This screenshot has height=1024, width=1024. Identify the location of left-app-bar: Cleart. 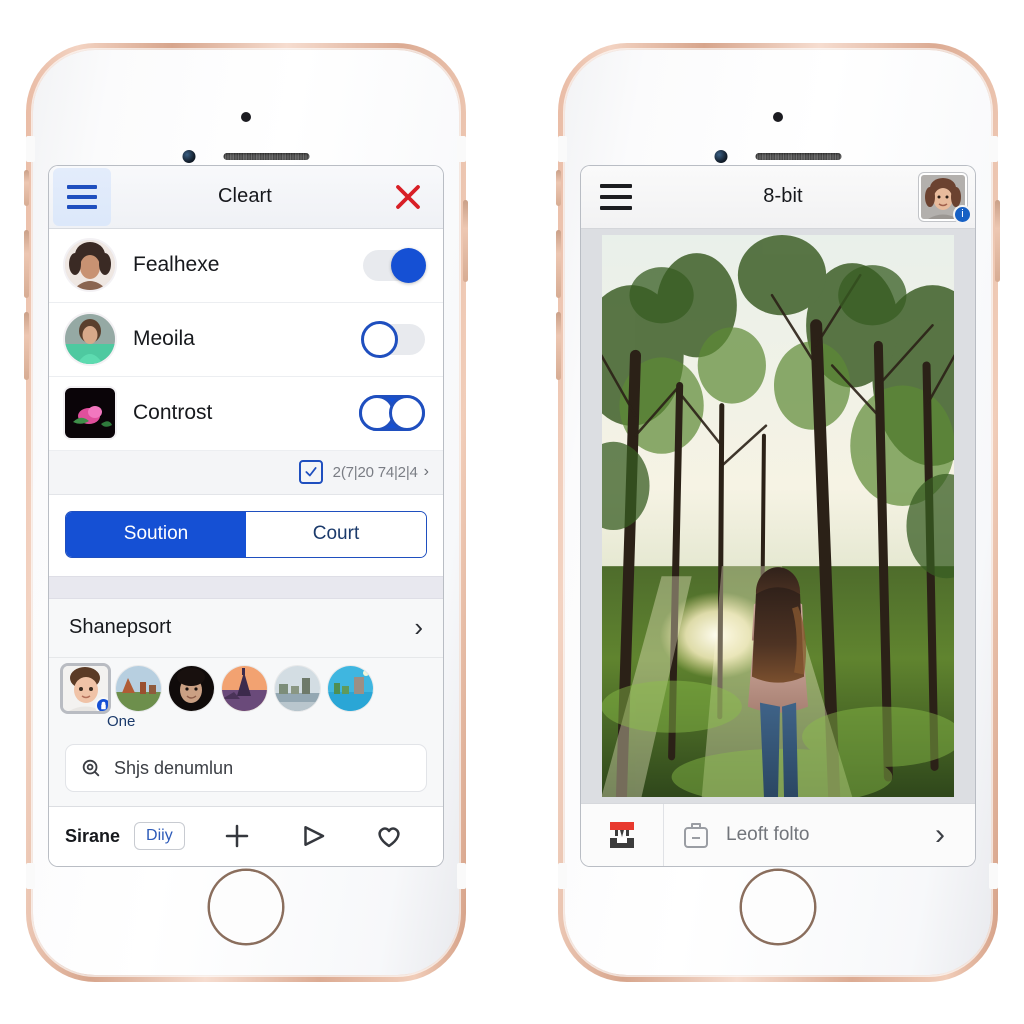
(246, 197).